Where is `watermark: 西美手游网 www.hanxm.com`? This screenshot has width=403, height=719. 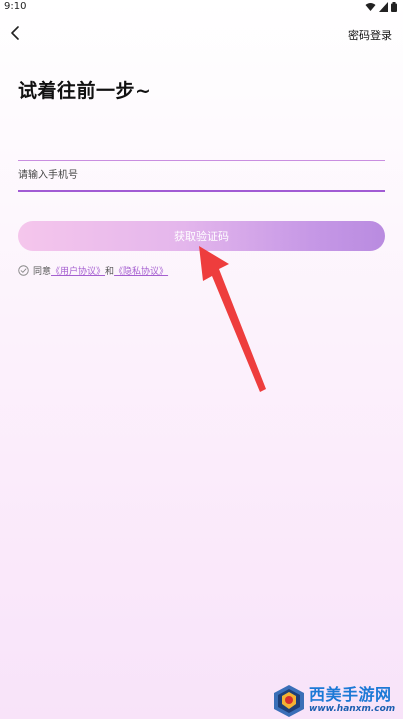
watermark: 西美手游网 www.hanxm.com is located at coordinates (337, 700).